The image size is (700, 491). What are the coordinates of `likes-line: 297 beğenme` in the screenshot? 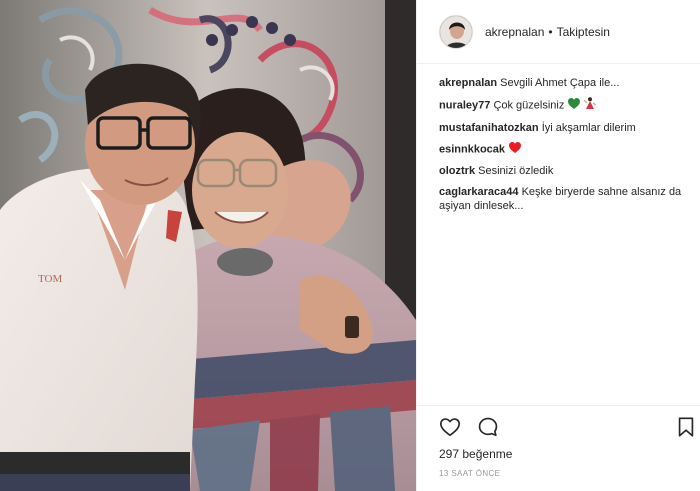 It's located at (475, 454).